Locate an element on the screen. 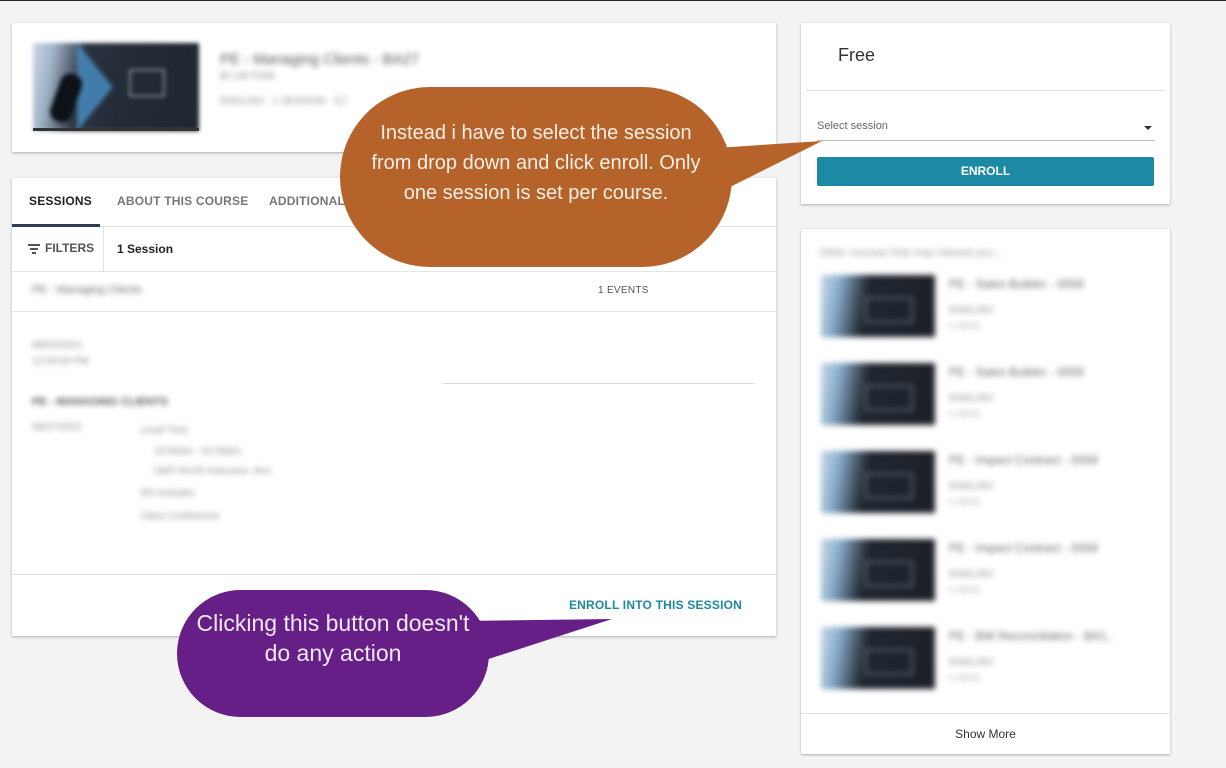 Image resolution: width=1226 pixels, height=768 pixels. session-time: 12:00:00 PM is located at coordinates (60, 361).